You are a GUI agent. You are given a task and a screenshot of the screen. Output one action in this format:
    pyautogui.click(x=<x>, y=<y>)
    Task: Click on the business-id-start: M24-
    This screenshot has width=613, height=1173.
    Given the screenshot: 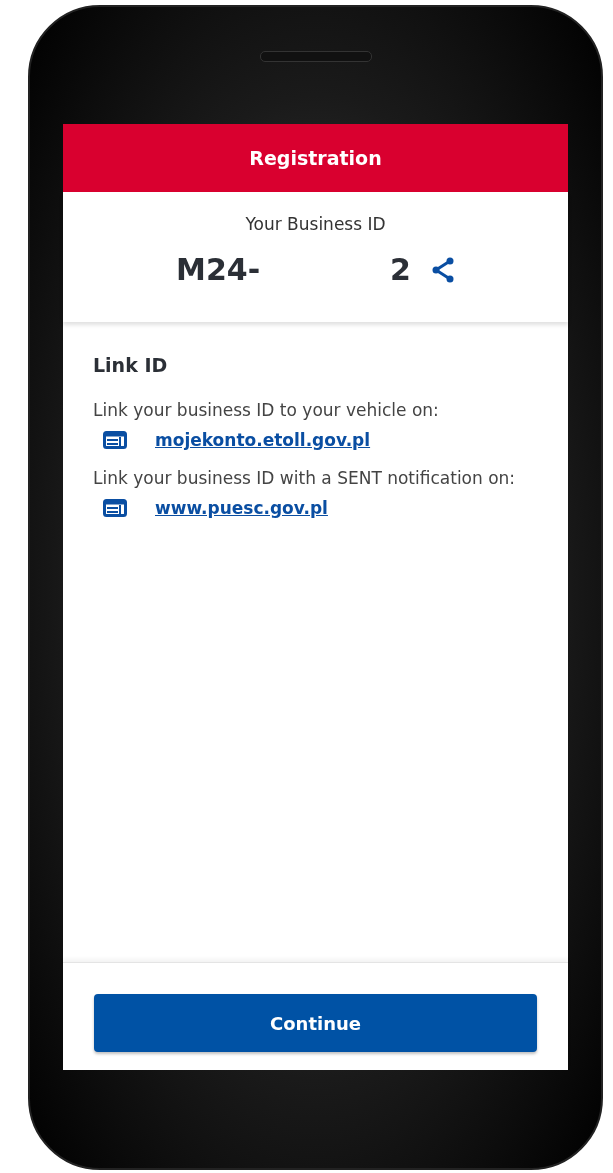 What is the action you would take?
    pyautogui.click(x=218, y=269)
    